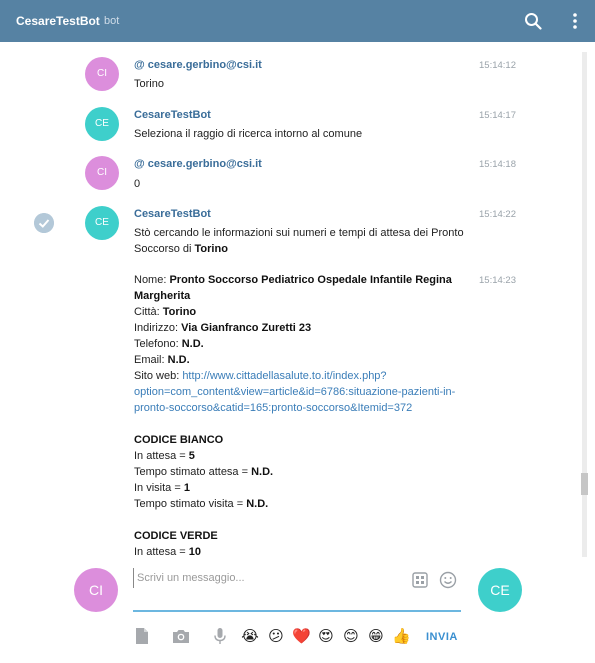  What do you see at coordinates (306, 249) in the screenshot?
I see `message-line: Soccorso di Torino` at bounding box center [306, 249].